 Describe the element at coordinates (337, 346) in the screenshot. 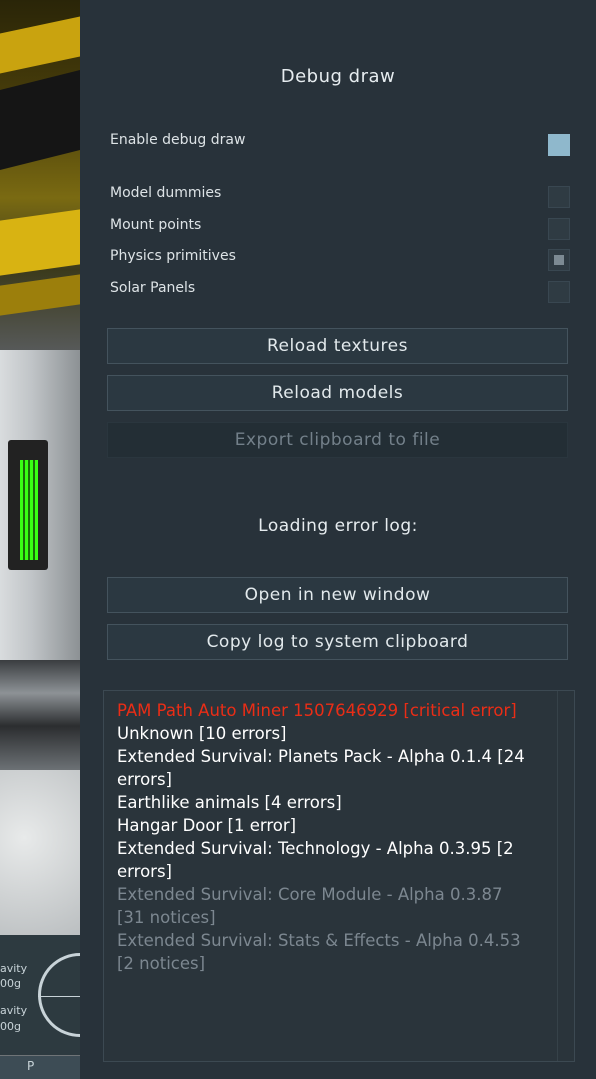

I see `reload-textures-button: Reload textures` at that location.